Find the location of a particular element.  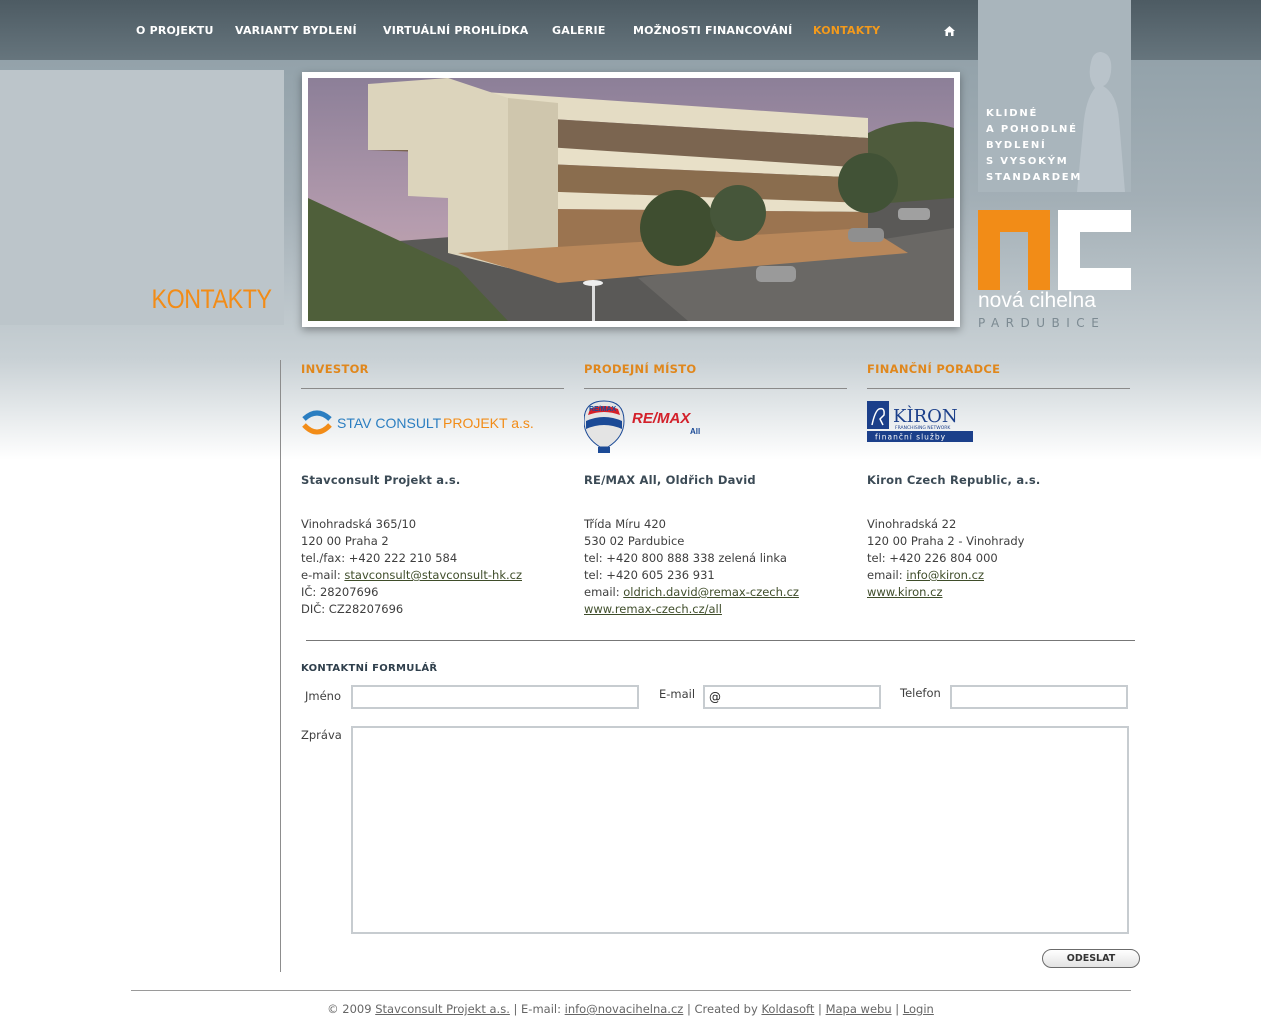

form-title: KONTAKTNÍ FORMULÁŘ is located at coordinates (369, 668).